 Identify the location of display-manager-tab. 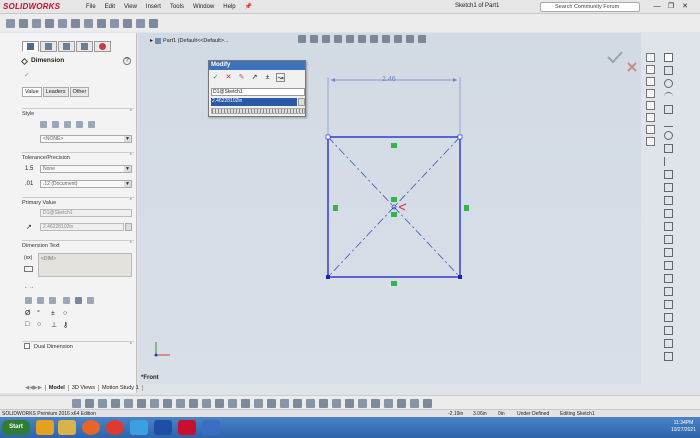
(102, 46).